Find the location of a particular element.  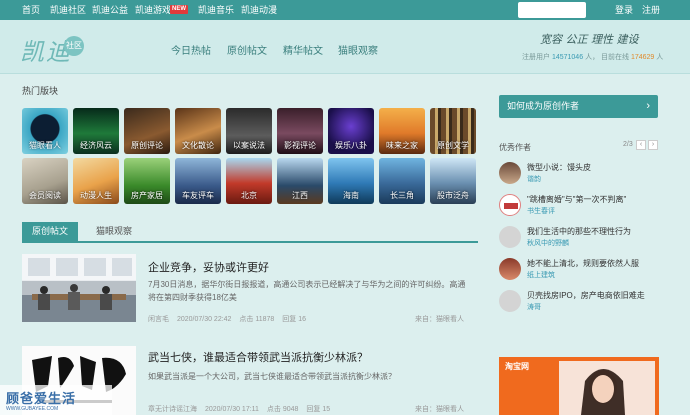

stats-registered-label: 注册用户 is located at coordinates (536, 57).